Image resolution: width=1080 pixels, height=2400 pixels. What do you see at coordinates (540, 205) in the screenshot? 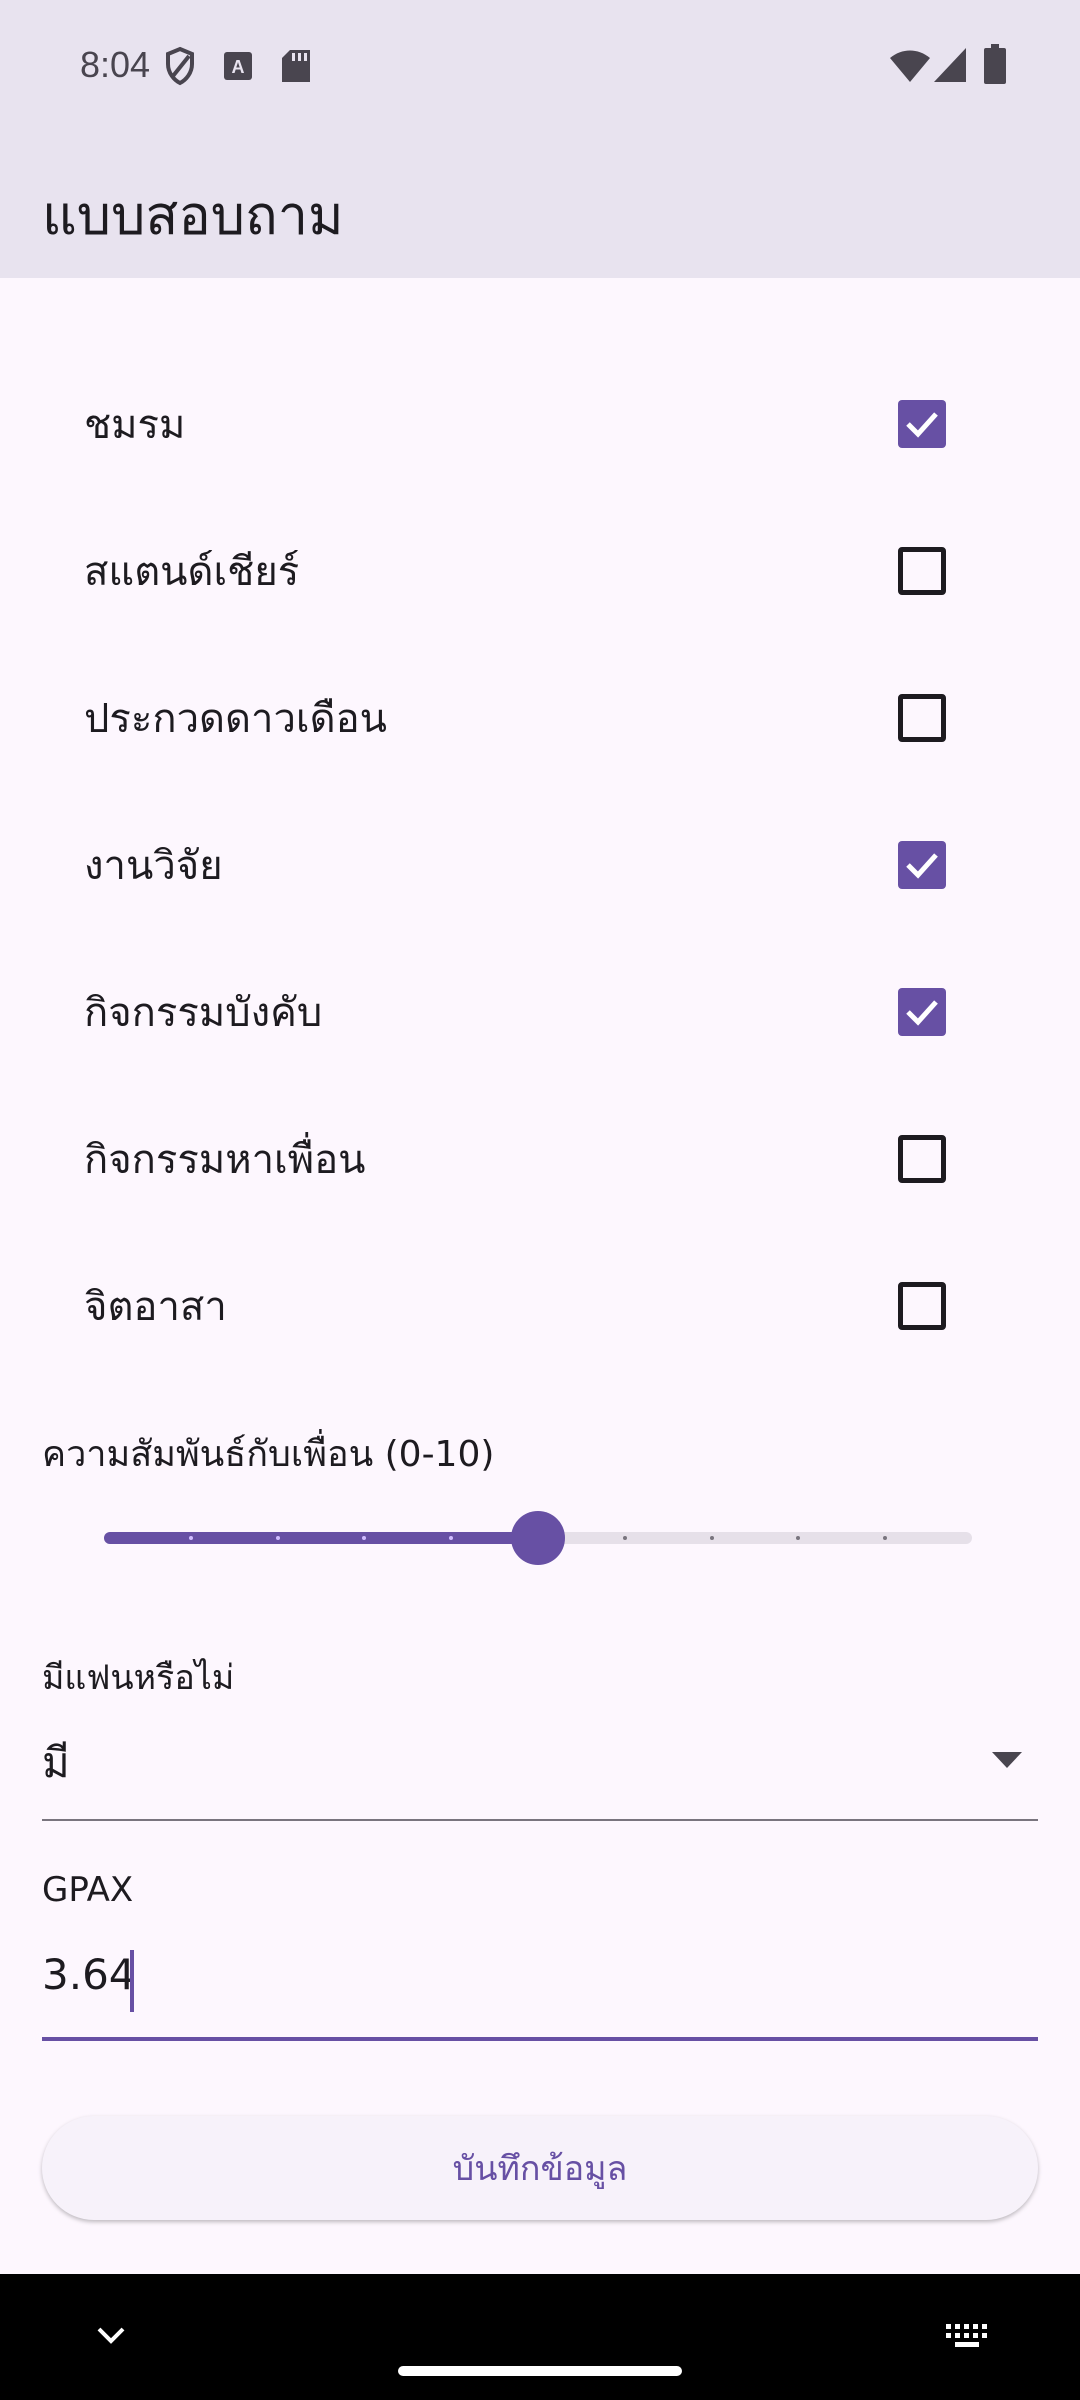
I see `app-bar: แบบสอบถาม` at bounding box center [540, 205].